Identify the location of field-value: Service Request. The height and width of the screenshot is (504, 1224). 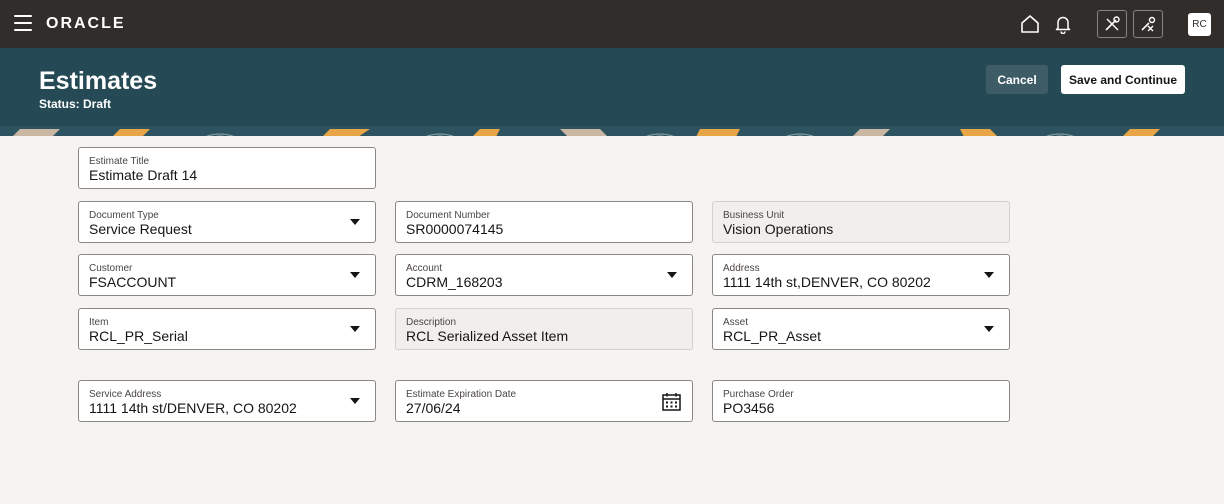
(140, 229).